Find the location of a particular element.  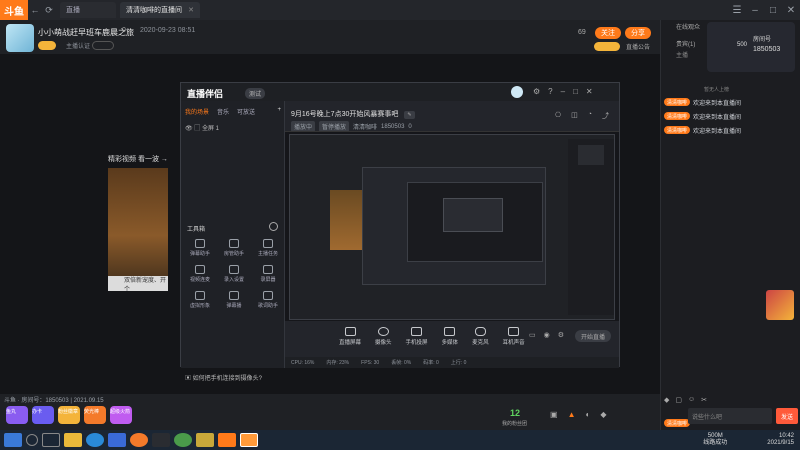

fish-icon: ◐ is located at coordinates (587, 414).